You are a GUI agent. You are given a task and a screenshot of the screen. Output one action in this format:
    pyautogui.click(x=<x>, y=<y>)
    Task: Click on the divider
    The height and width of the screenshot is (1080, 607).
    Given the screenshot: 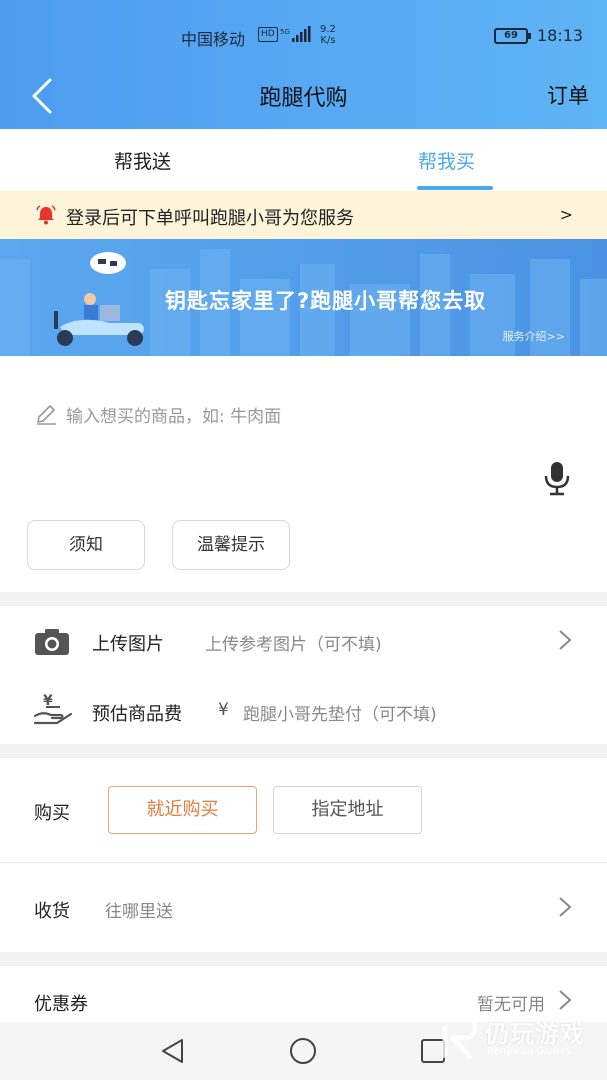 What is the action you would take?
    pyautogui.click(x=303, y=862)
    